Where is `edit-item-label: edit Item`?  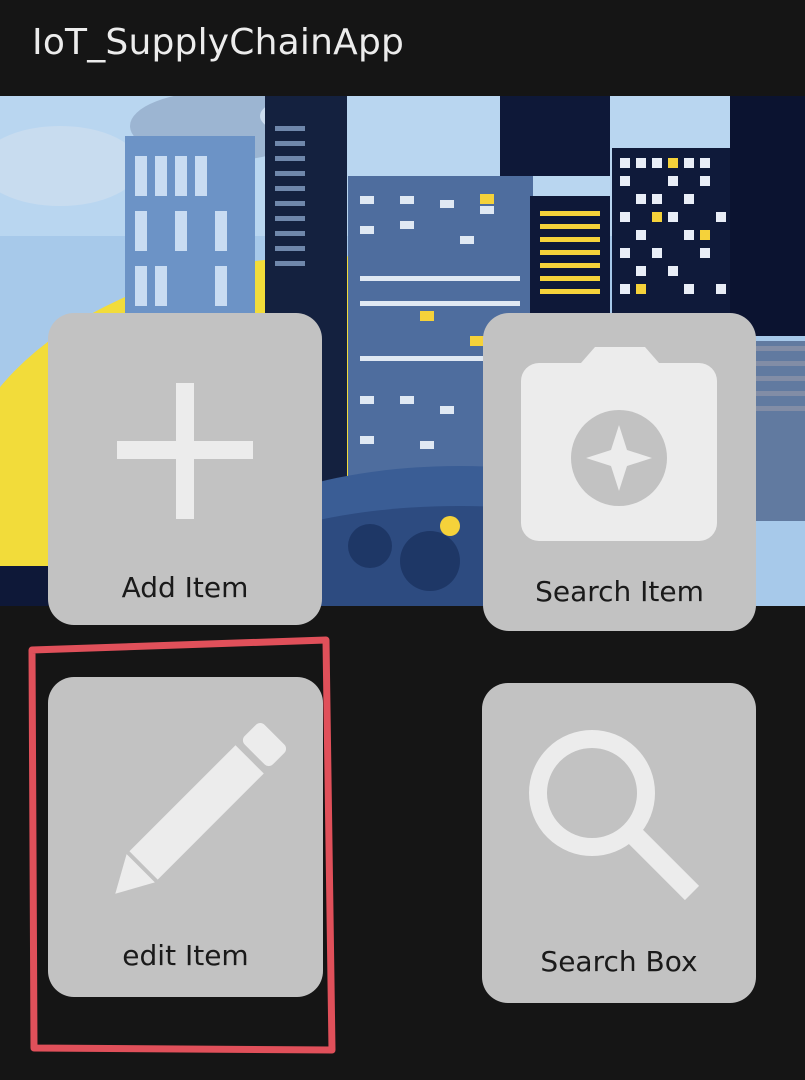
edit-item-label: edit Item is located at coordinates (185, 955).